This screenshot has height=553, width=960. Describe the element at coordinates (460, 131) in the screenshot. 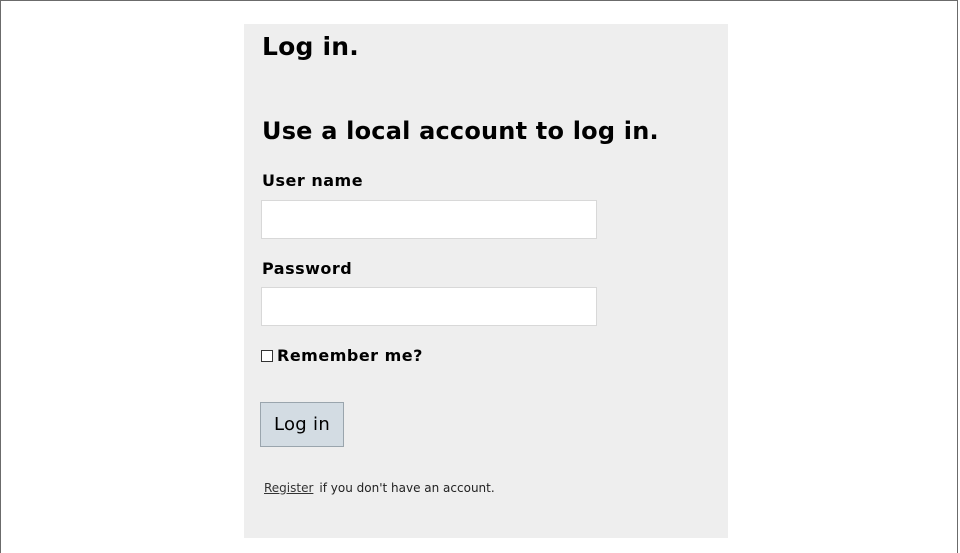

I see `section-title: Use a local account to log in.` at that location.